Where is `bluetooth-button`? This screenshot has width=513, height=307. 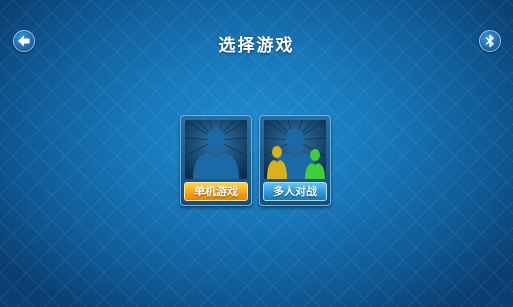
bluetooth-button is located at coordinates (490, 41).